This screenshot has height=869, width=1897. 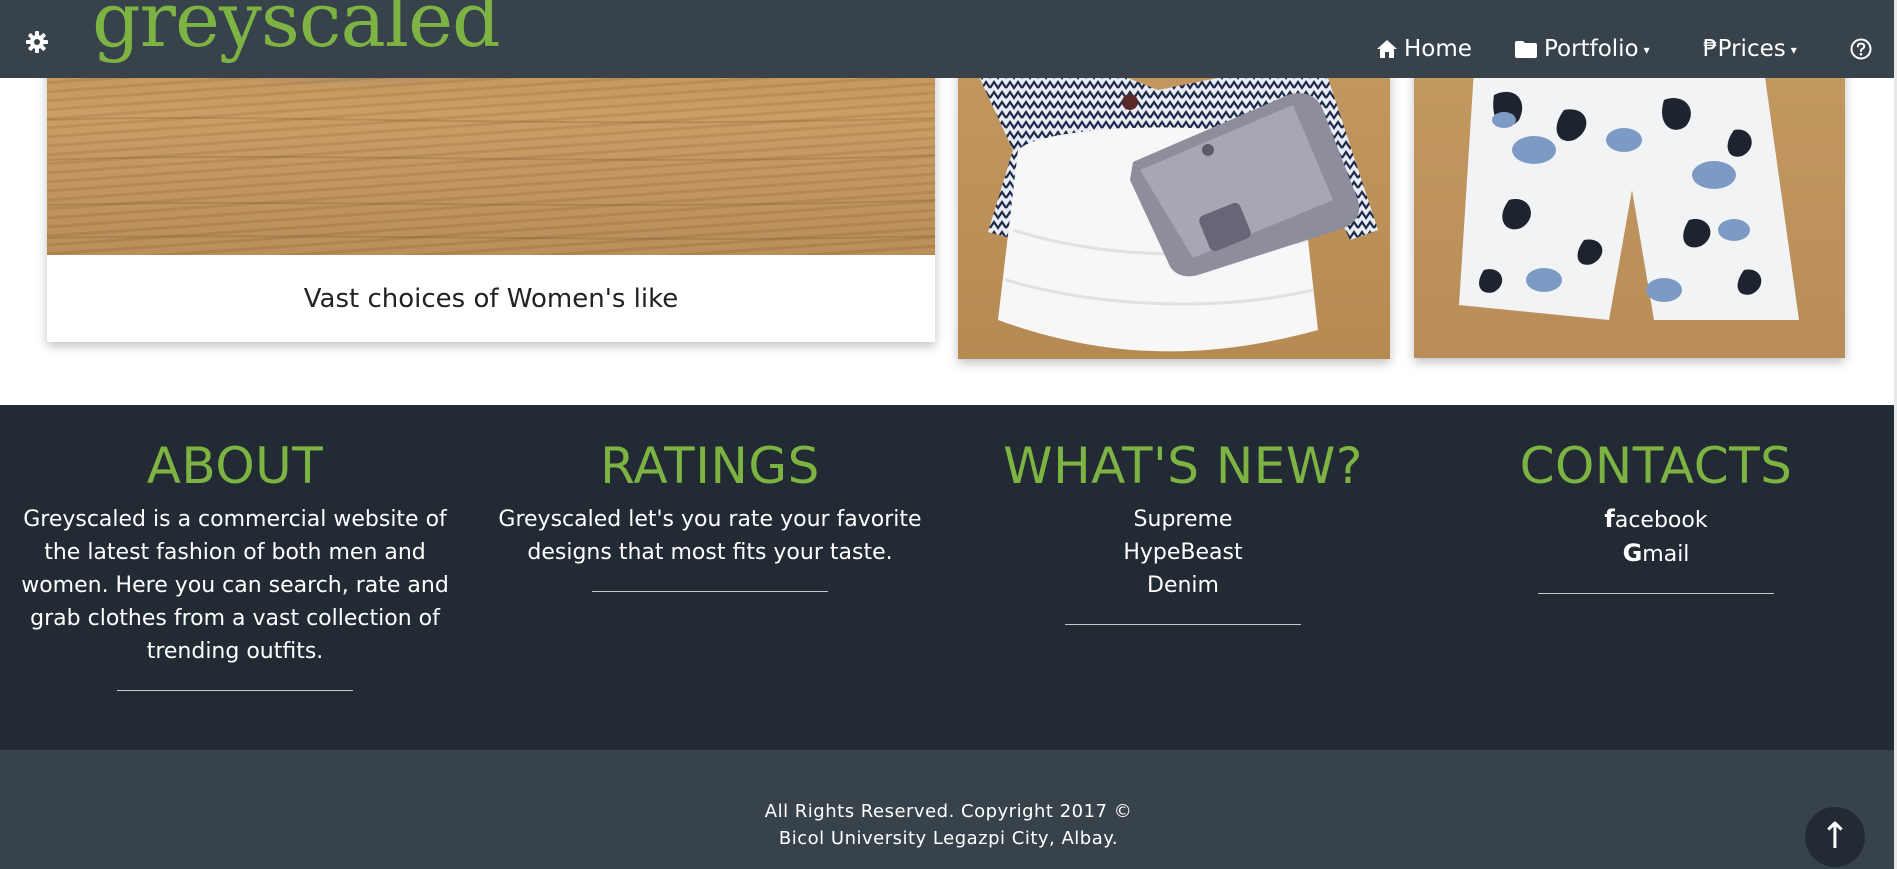 I want to click on nav-home-label: Home, so click(x=1438, y=49).